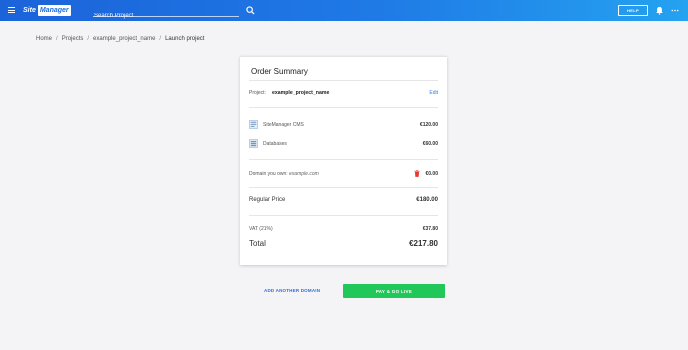 The image size is (688, 350). I want to click on regular-price-label: Regular Price, so click(267, 200).